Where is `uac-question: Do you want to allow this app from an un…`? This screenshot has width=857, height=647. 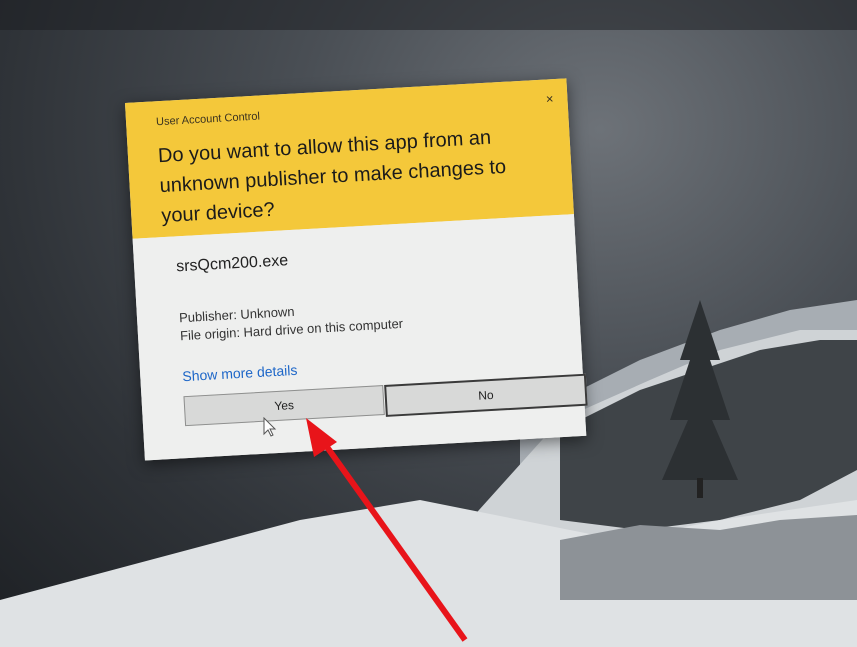 uac-question: Do you want to allow this app from an un… is located at coordinates (332, 177).